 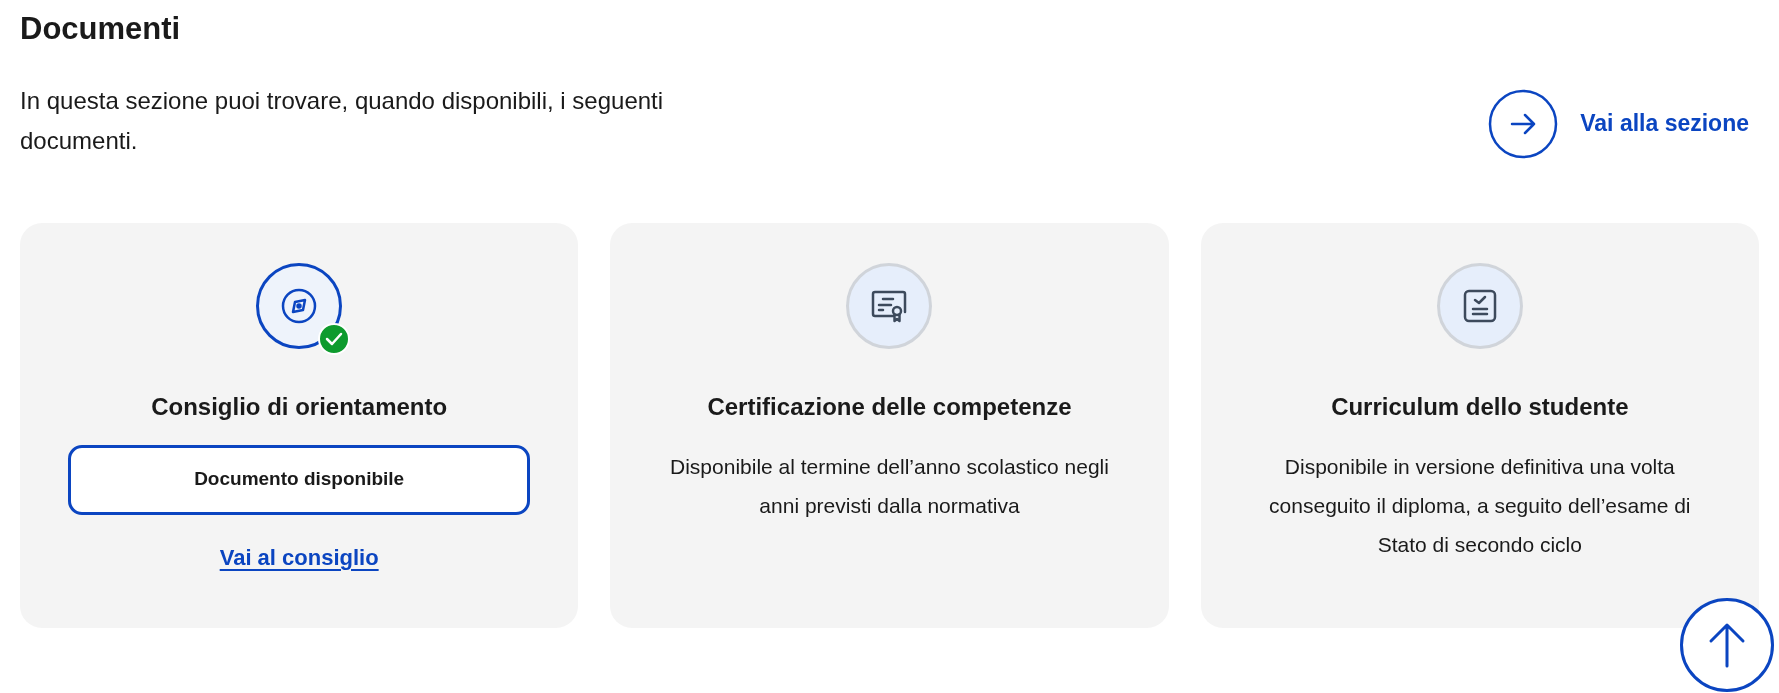 What do you see at coordinates (299, 479) in the screenshot?
I see `document-available-button: Documento disponibile` at bounding box center [299, 479].